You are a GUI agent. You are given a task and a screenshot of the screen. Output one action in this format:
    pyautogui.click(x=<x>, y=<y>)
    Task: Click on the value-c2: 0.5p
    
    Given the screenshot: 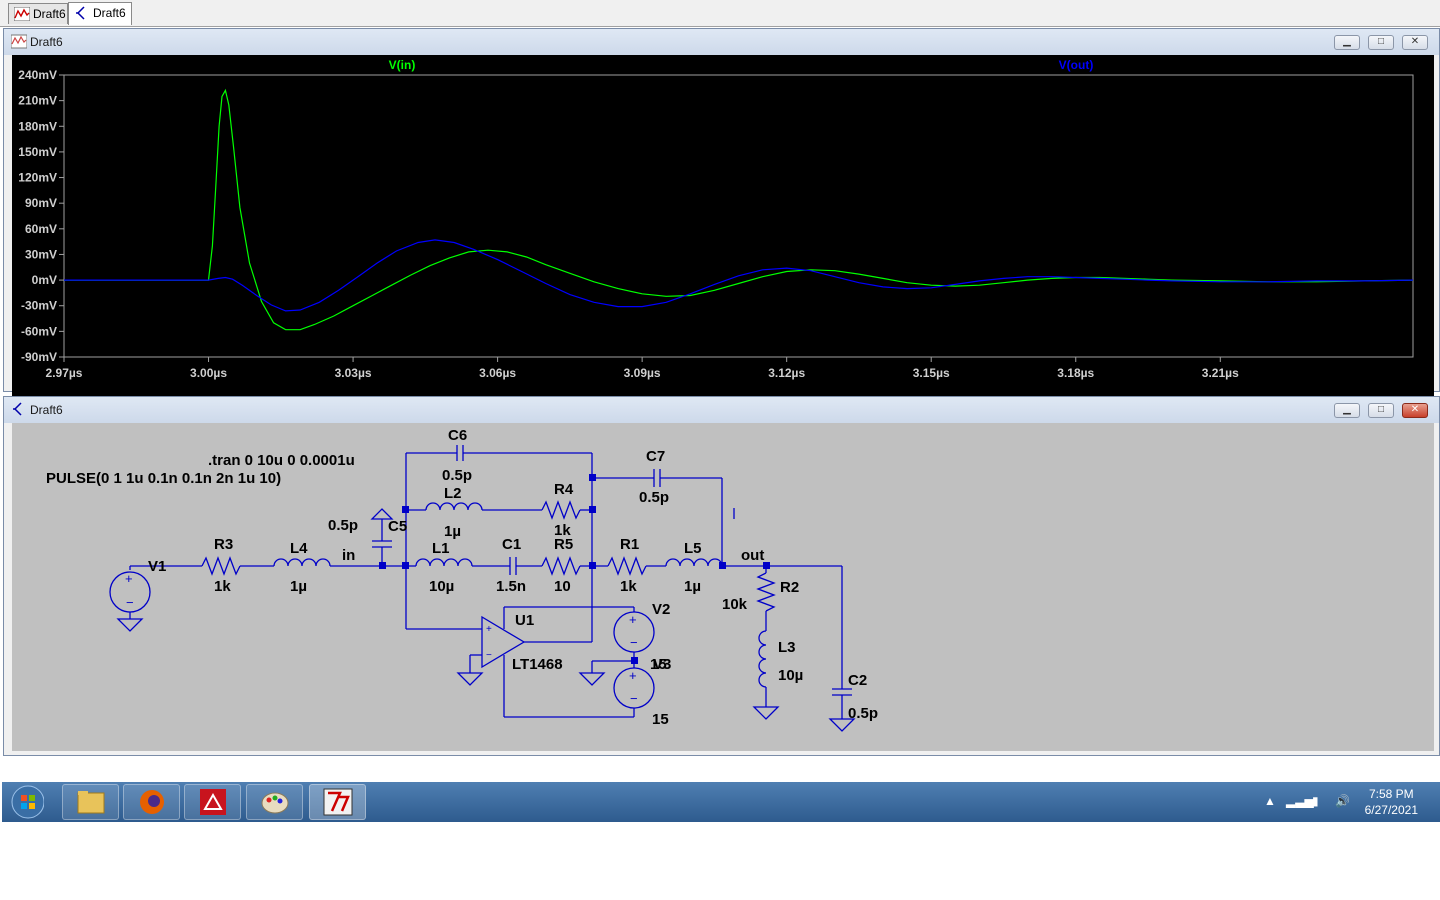 What is the action you would take?
    pyautogui.click(x=863, y=713)
    